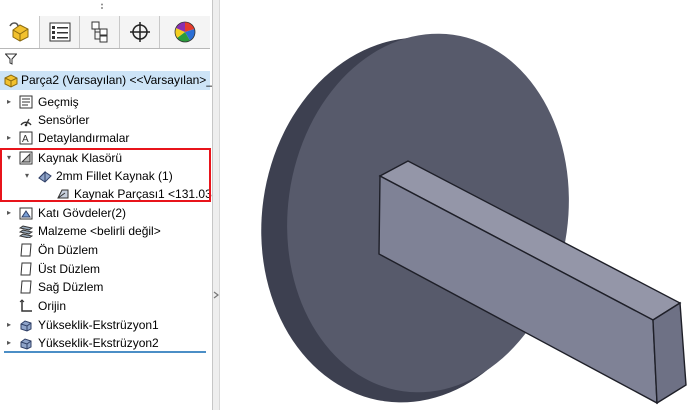 This screenshot has width=698, height=413. I want to click on tree-root-label: Parça2 (Varsayılan) <<Varsayılan>_G, so click(122, 80).